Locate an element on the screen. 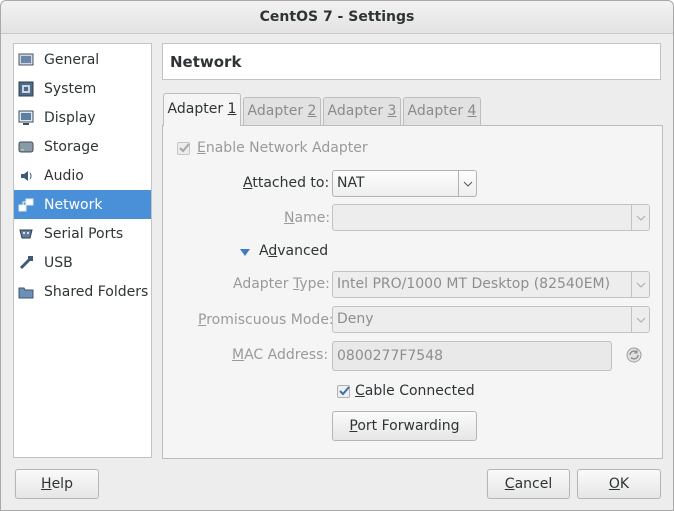  promiscuous-mode-label: Promiscuous Mode: is located at coordinates (266, 320).